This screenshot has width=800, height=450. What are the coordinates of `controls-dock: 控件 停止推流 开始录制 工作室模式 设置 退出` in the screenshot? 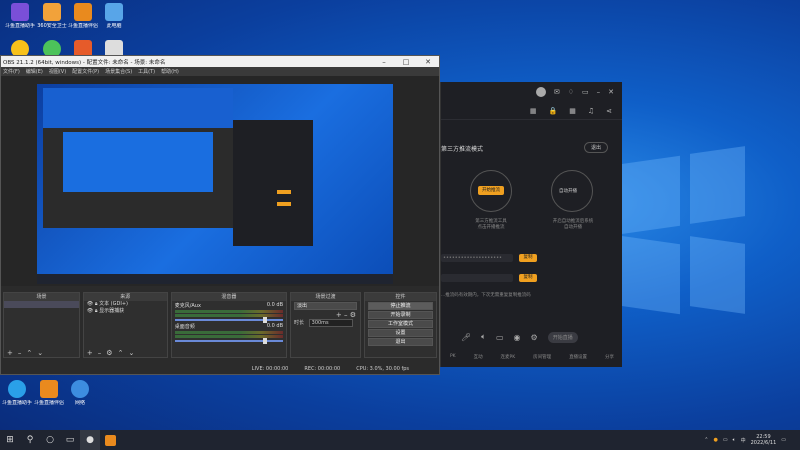 It's located at (400, 325).